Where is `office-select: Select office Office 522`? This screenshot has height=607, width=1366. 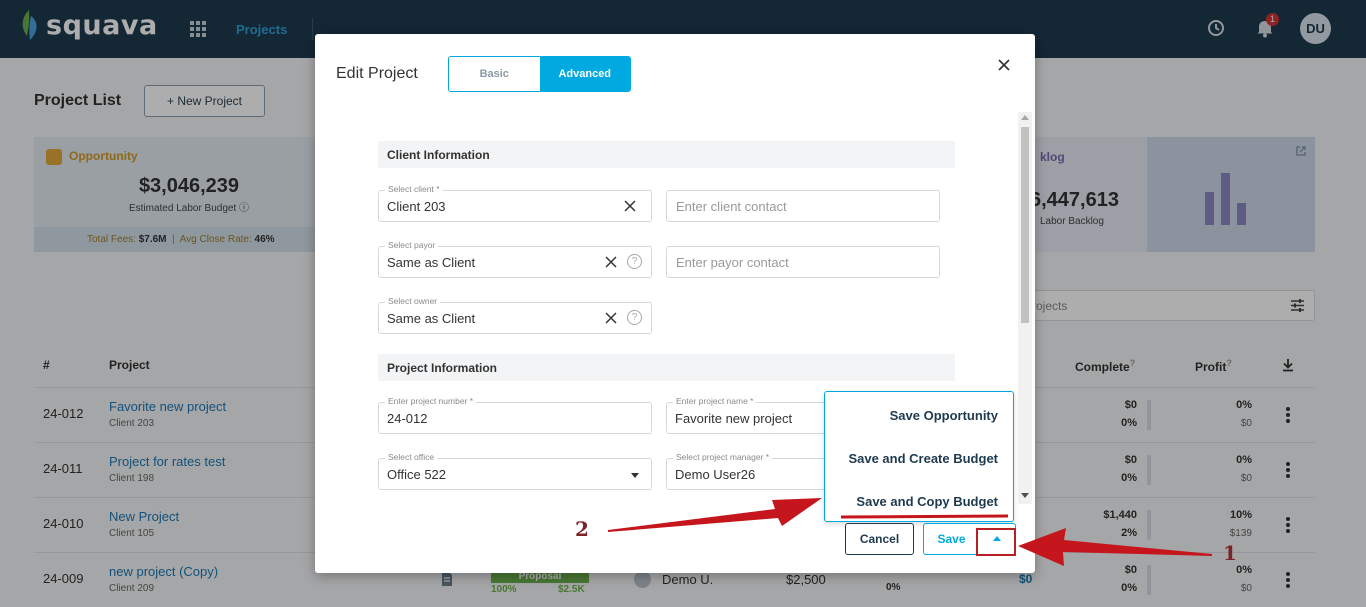
office-select: Select office Office 522 is located at coordinates (515, 471).